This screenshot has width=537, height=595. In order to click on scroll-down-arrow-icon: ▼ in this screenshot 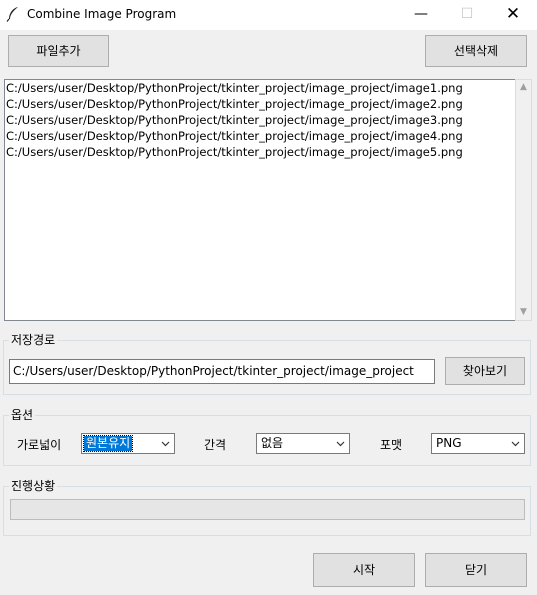, I will do `click(523, 312)`.